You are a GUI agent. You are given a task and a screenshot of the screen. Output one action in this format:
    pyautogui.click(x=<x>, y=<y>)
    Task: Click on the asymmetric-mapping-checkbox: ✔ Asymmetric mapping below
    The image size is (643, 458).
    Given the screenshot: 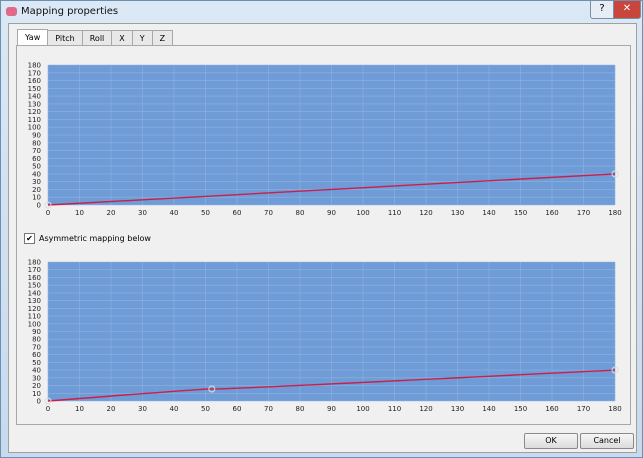 What is the action you would take?
    pyautogui.click(x=87, y=238)
    